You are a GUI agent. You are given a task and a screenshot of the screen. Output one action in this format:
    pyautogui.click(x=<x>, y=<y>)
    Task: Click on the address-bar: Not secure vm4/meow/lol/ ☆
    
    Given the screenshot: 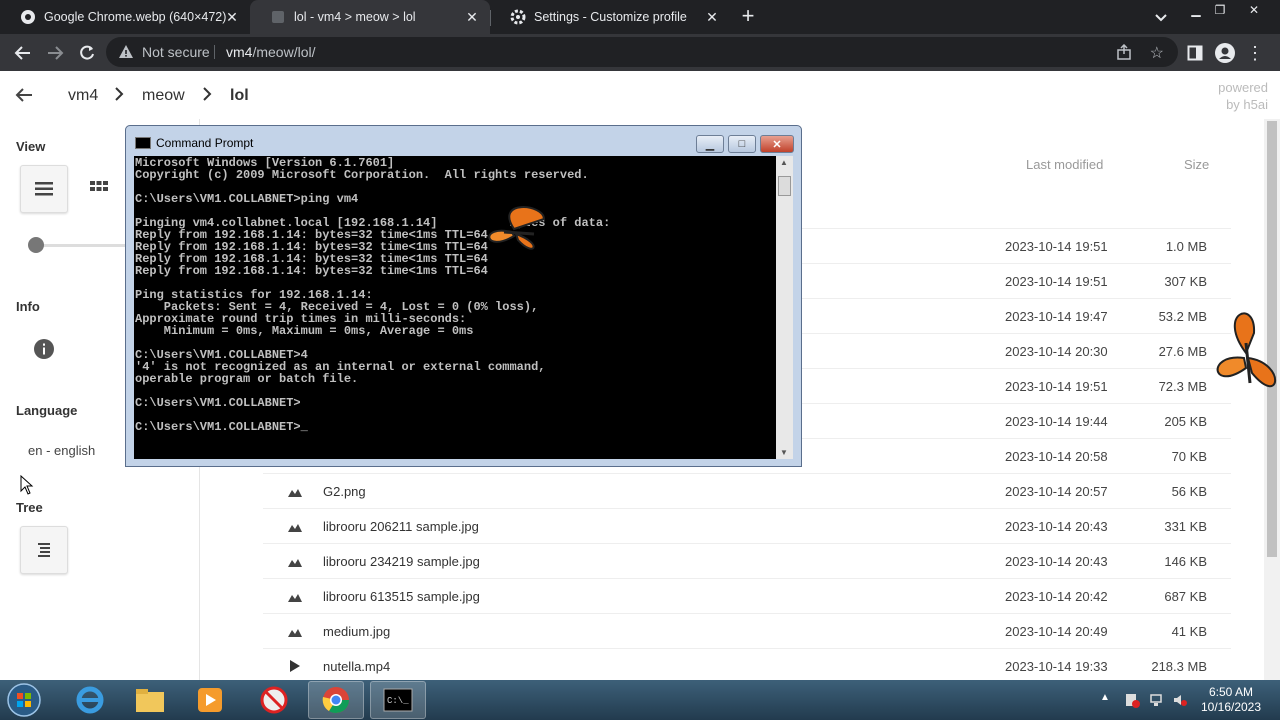 What is the action you would take?
    pyautogui.click(x=642, y=52)
    